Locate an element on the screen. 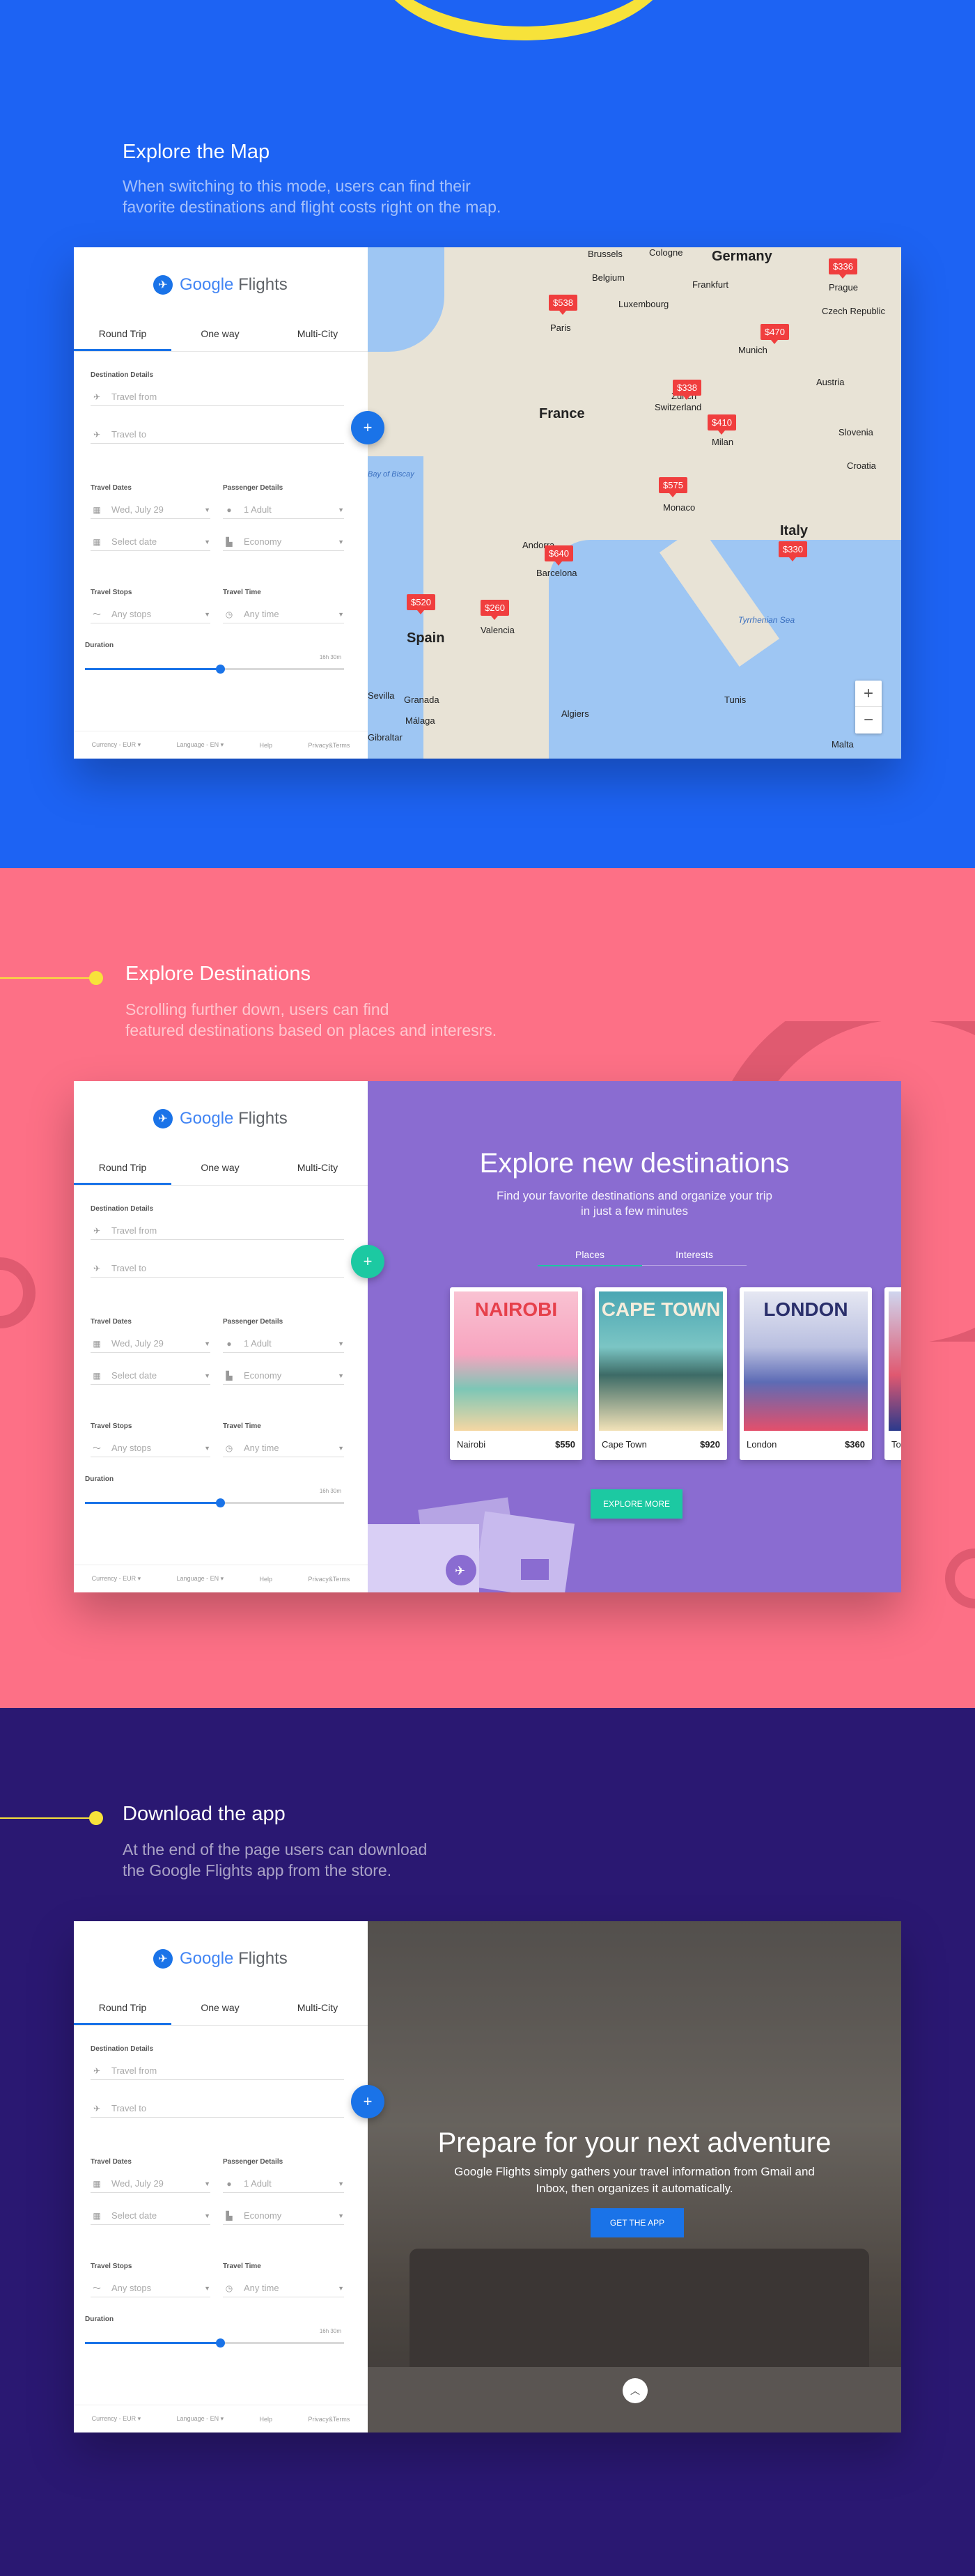  zoom-in-button: + is located at coordinates (868, 694).